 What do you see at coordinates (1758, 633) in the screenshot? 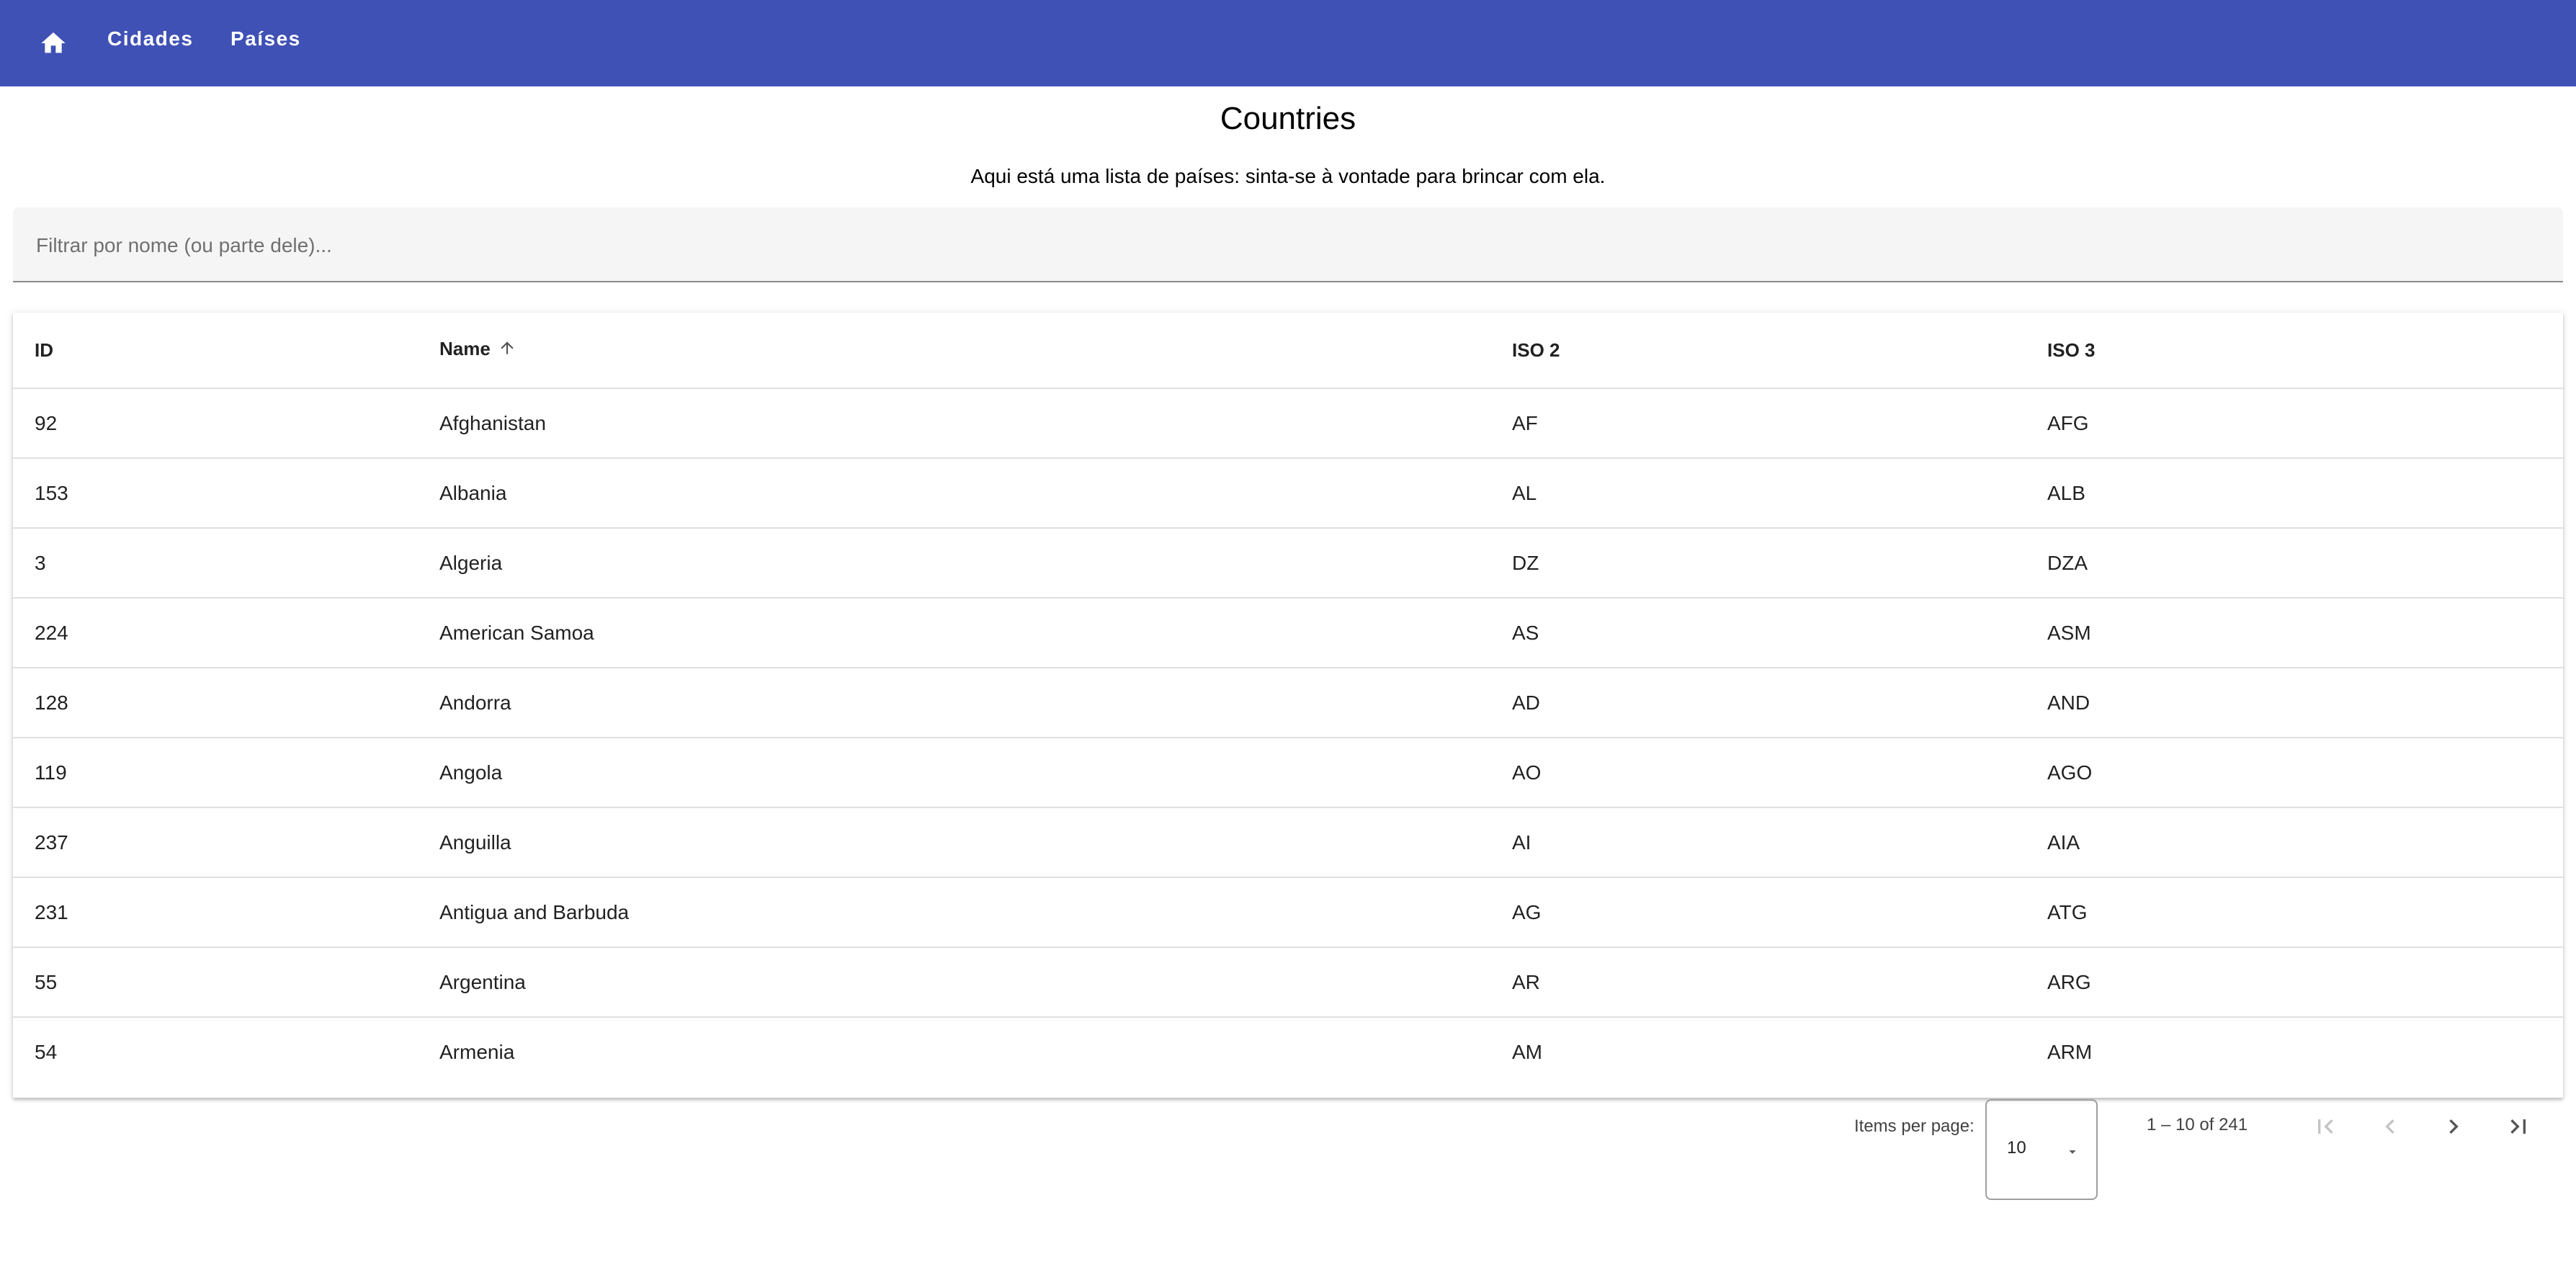
I see `cell-iso2: AS` at bounding box center [1758, 633].